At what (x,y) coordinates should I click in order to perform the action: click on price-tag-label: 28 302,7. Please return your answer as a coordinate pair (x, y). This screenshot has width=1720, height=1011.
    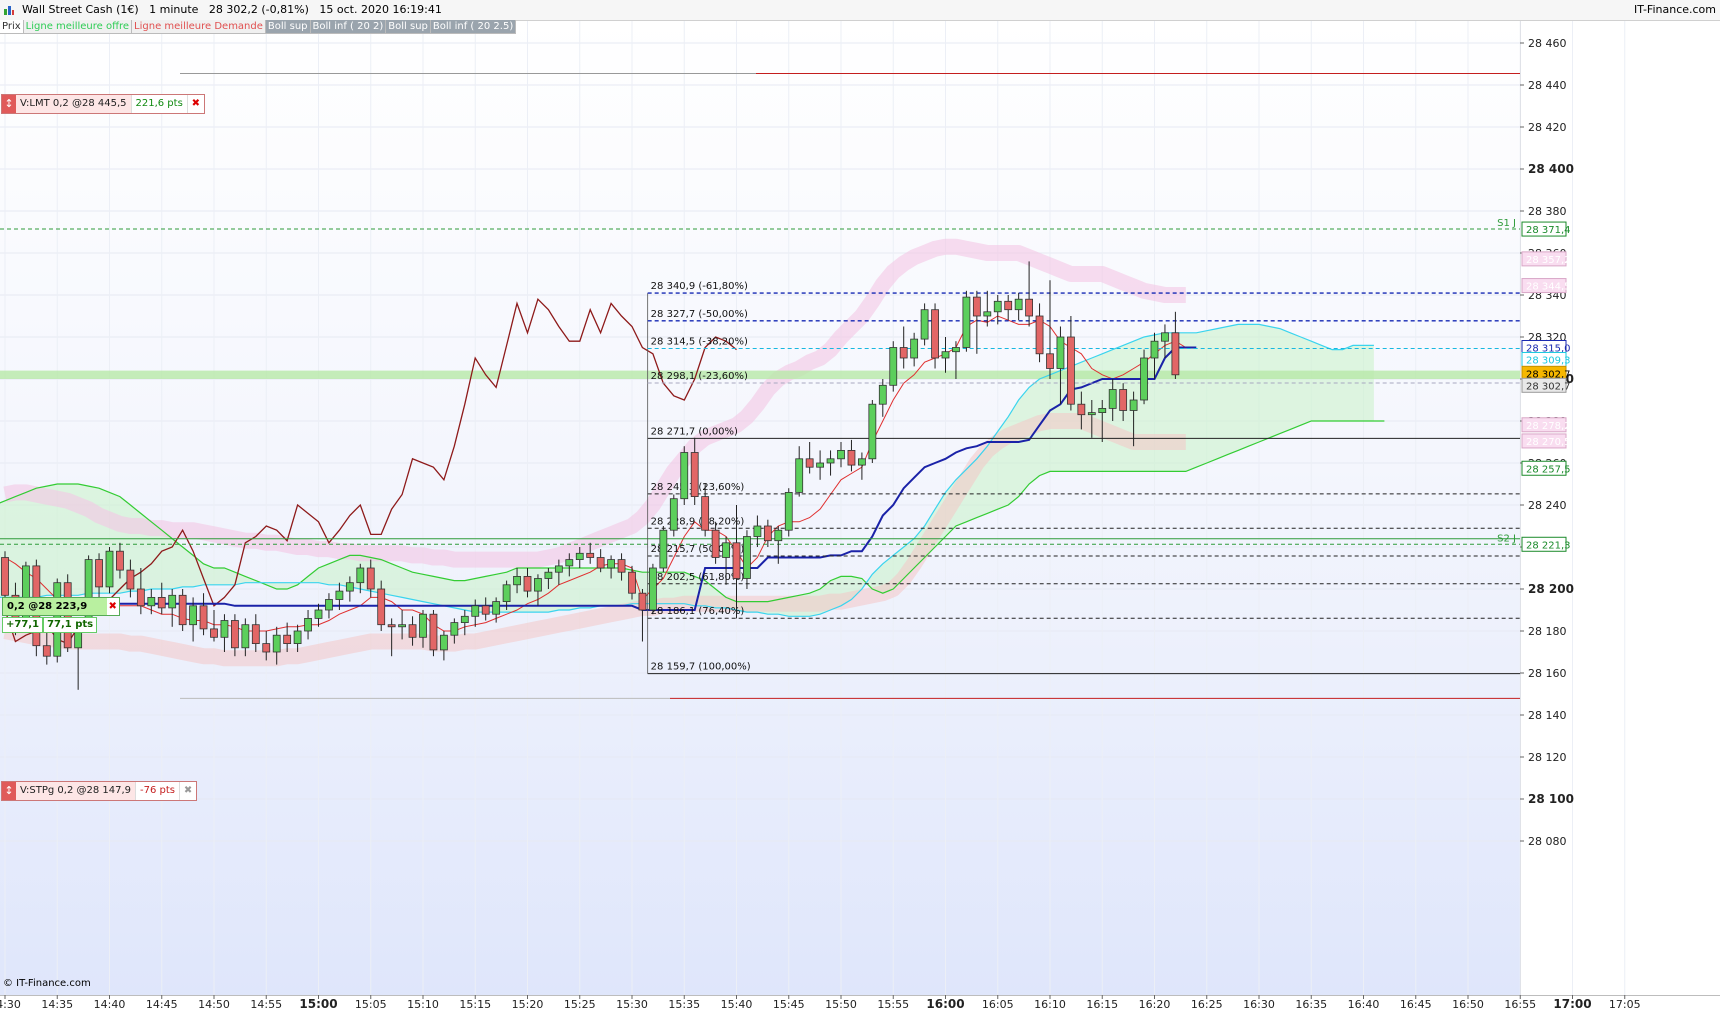
    Looking at the image, I should click on (1548, 386).